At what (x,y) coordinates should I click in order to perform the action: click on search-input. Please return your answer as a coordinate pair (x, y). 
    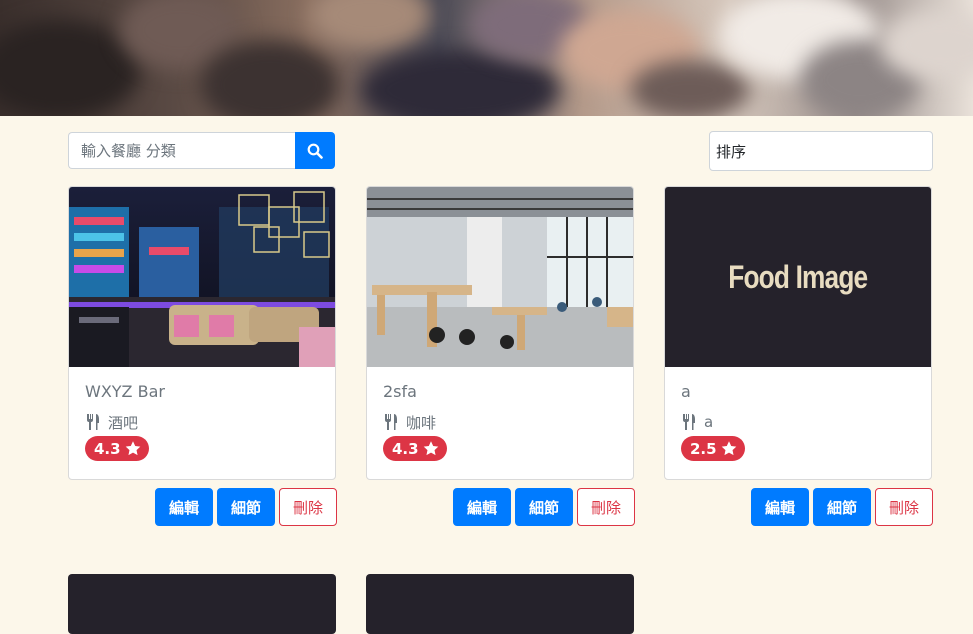
    Looking at the image, I should click on (182, 150).